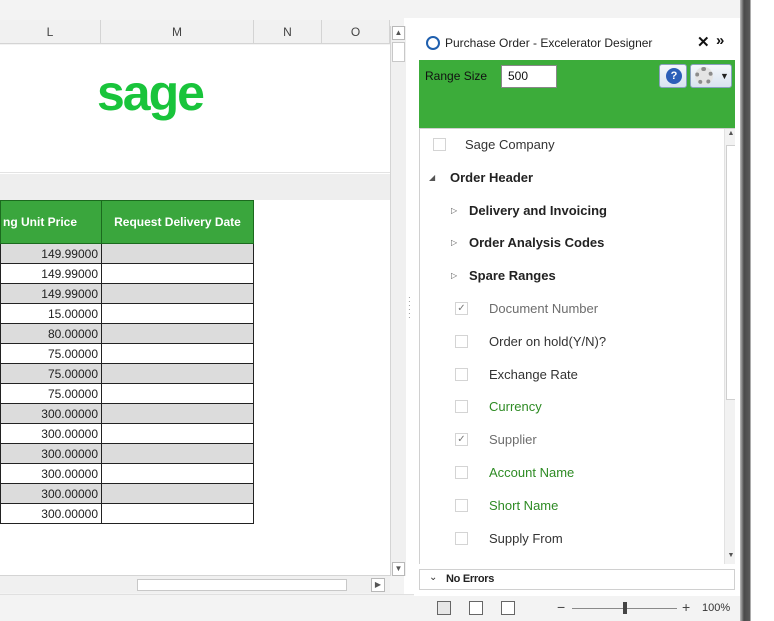 The image size is (774, 621). I want to click on unit-price-cell: 15.00000, so click(51, 313).